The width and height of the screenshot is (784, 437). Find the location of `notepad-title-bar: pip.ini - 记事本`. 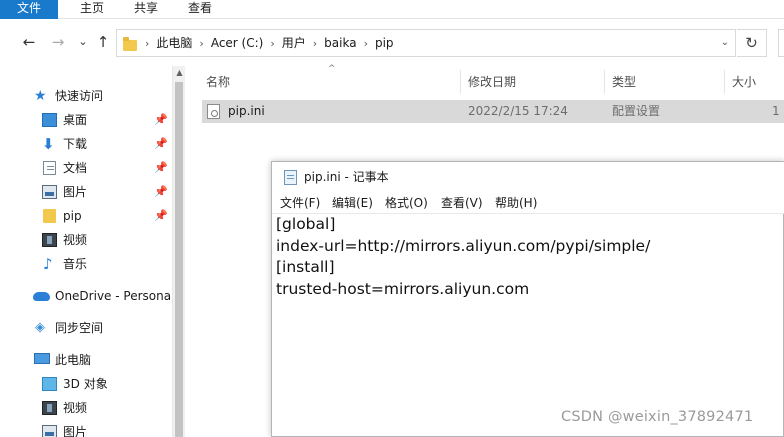

notepad-title-bar: pip.ini - 记事本 is located at coordinates (528, 177).